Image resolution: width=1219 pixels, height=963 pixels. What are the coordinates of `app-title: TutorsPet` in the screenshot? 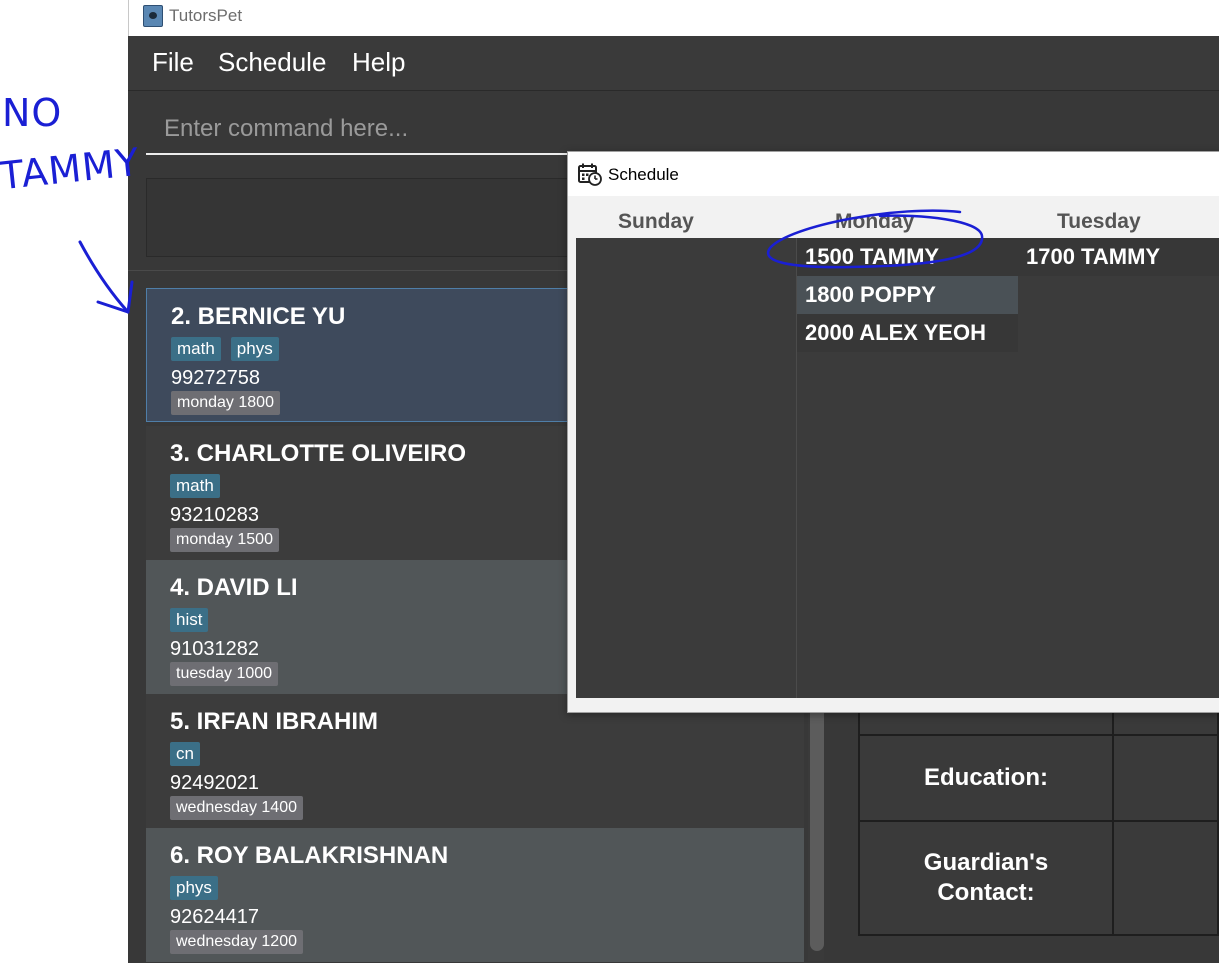 It's located at (206, 15).